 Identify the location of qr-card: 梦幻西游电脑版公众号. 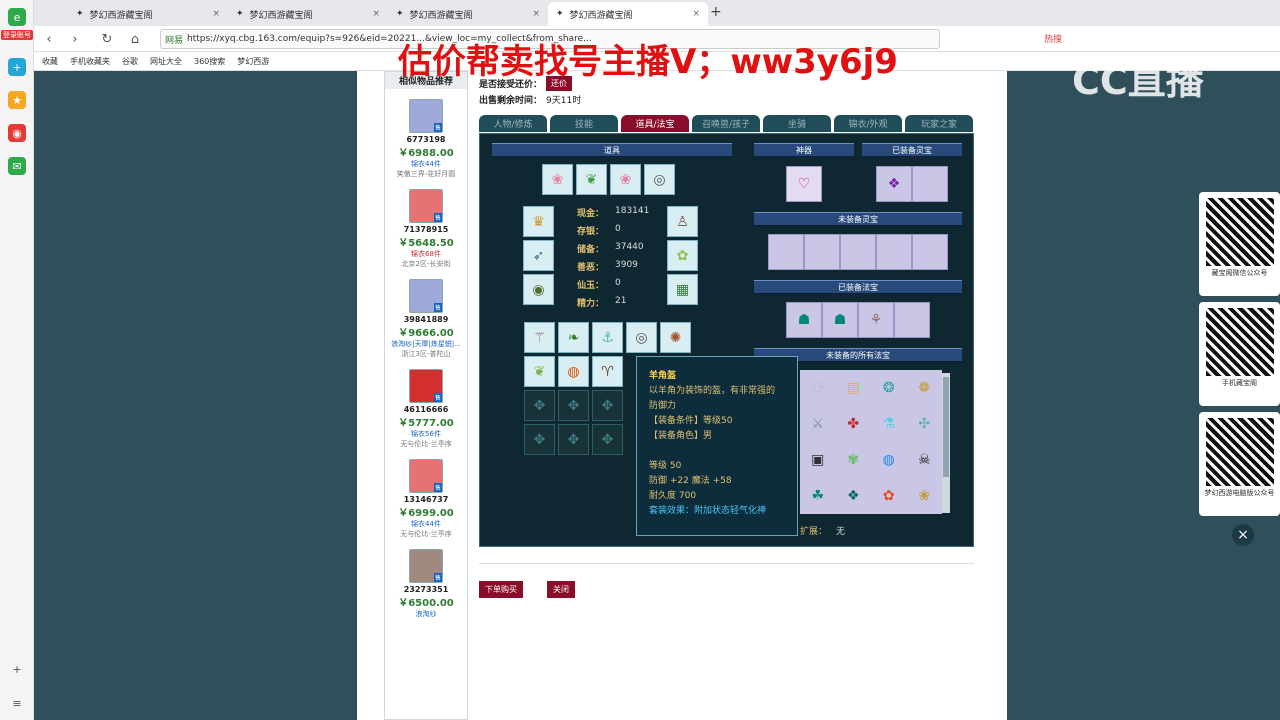
(1239, 464).